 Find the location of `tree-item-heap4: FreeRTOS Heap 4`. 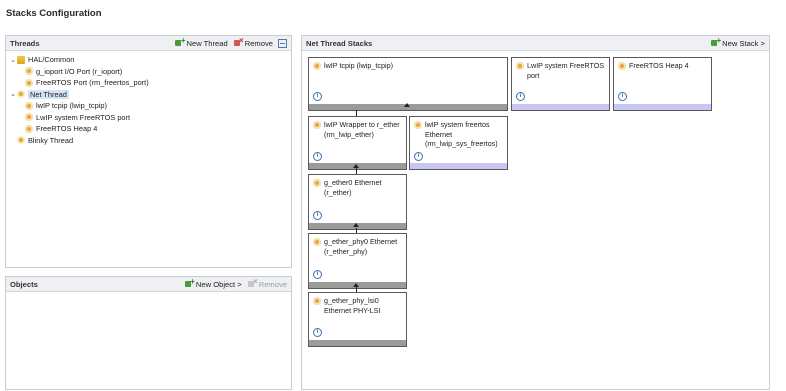

tree-item-heap4: FreeRTOS Heap 4 is located at coordinates (150, 129).